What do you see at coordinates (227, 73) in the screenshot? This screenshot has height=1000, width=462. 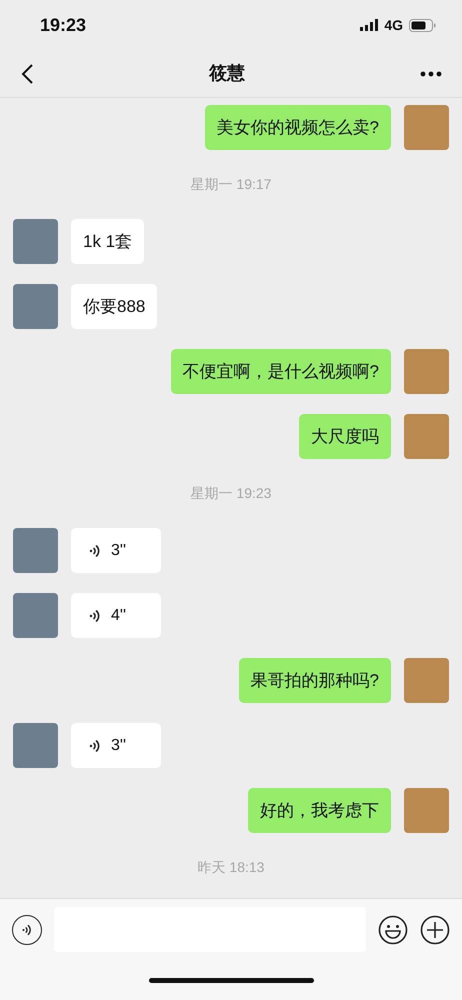 I see `chat-title: 筱慧` at bounding box center [227, 73].